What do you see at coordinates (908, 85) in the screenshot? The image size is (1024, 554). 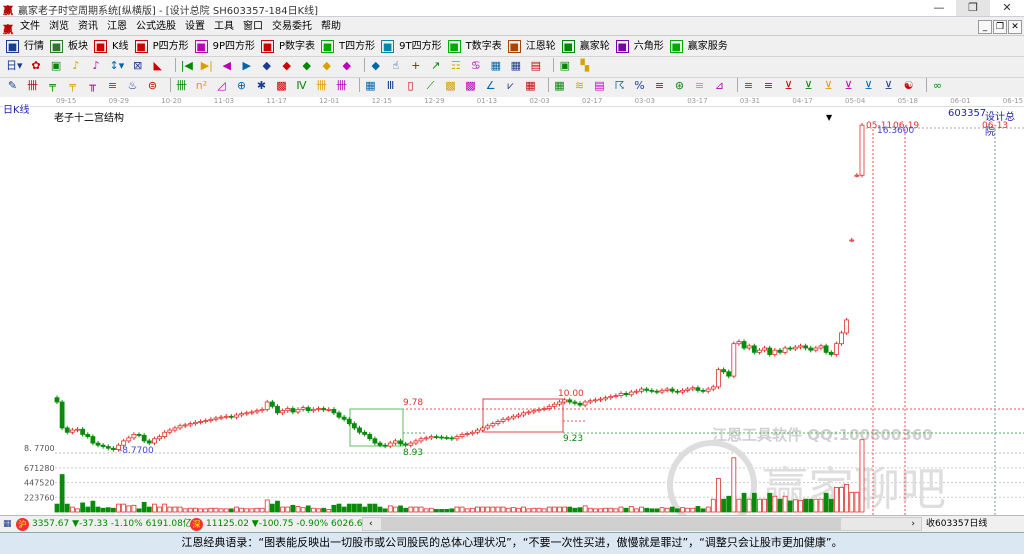 I see `tool-icon: ☯` at bounding box center [908, 85].